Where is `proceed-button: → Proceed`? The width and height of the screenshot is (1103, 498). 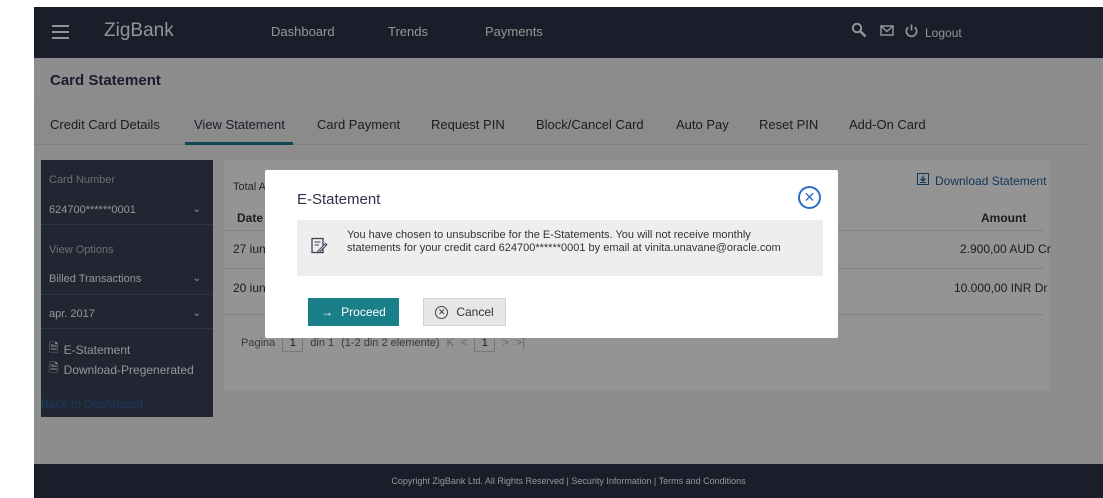
proceed-button: → Proceed is located at coordinates (353, 312).